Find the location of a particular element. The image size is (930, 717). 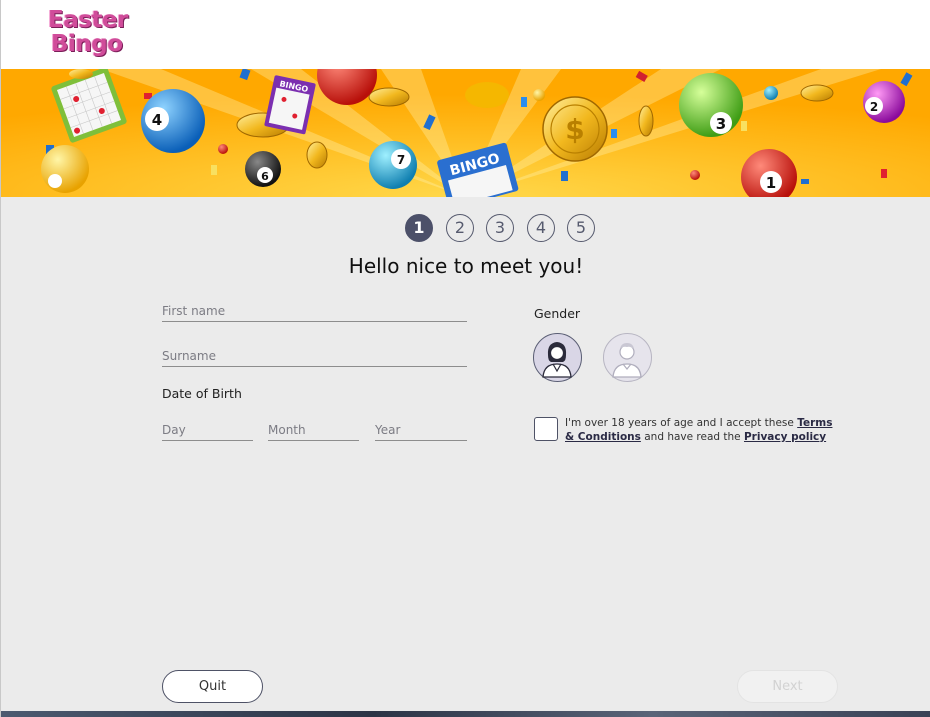

step-3: 3 is located at coordinates (500, 228).